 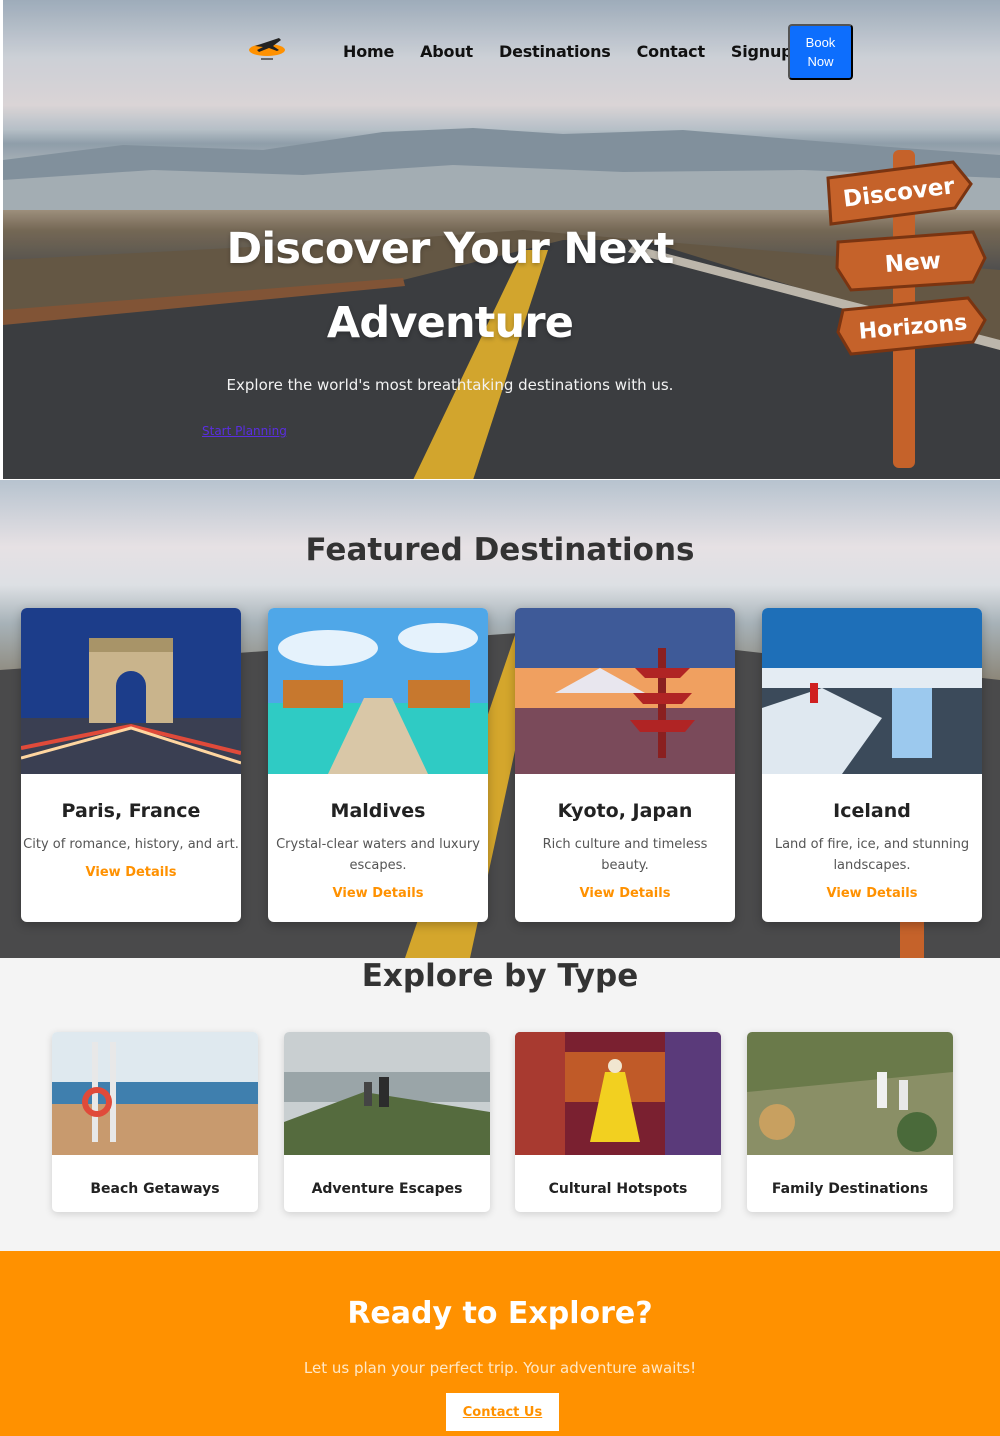 I want to click on type-card-adventure: Adventure Escapes, so click(x=387, y=1122).